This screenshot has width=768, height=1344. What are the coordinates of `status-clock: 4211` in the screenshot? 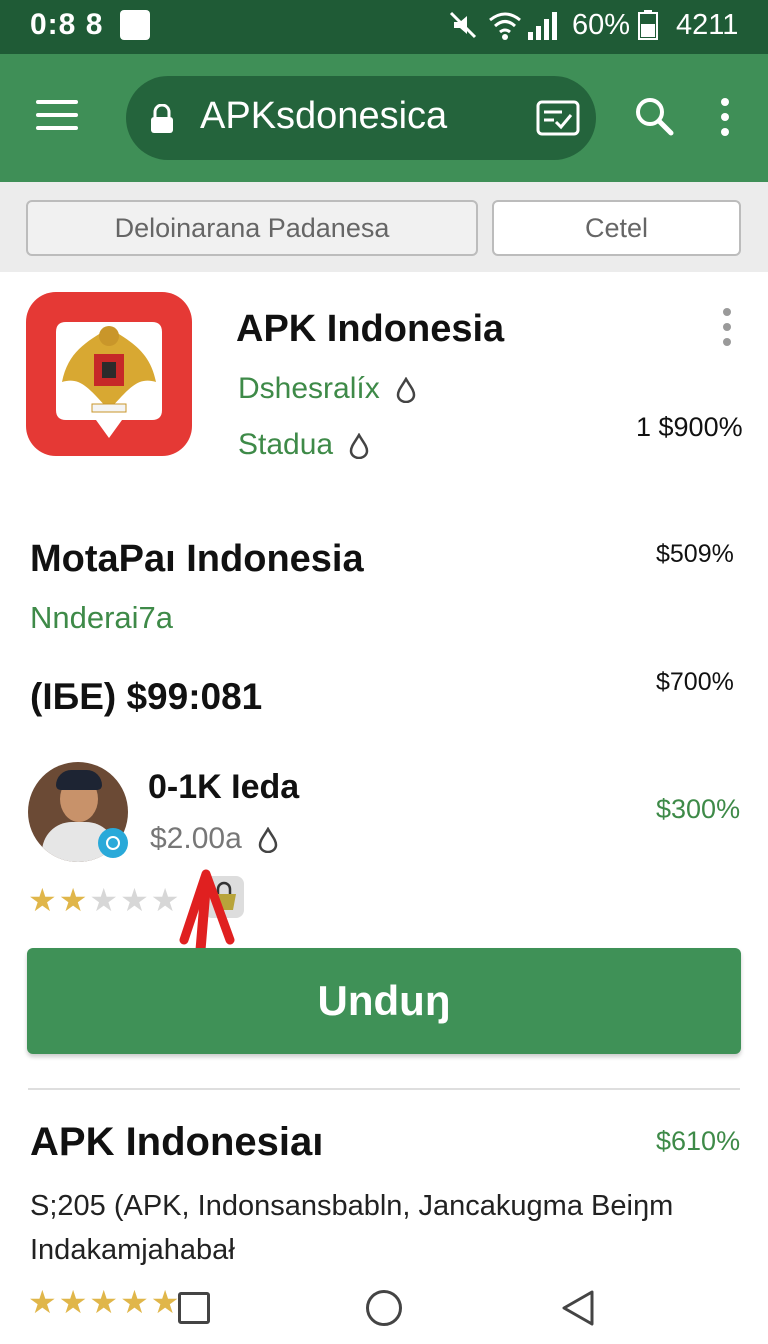 It's located at (707, 25).